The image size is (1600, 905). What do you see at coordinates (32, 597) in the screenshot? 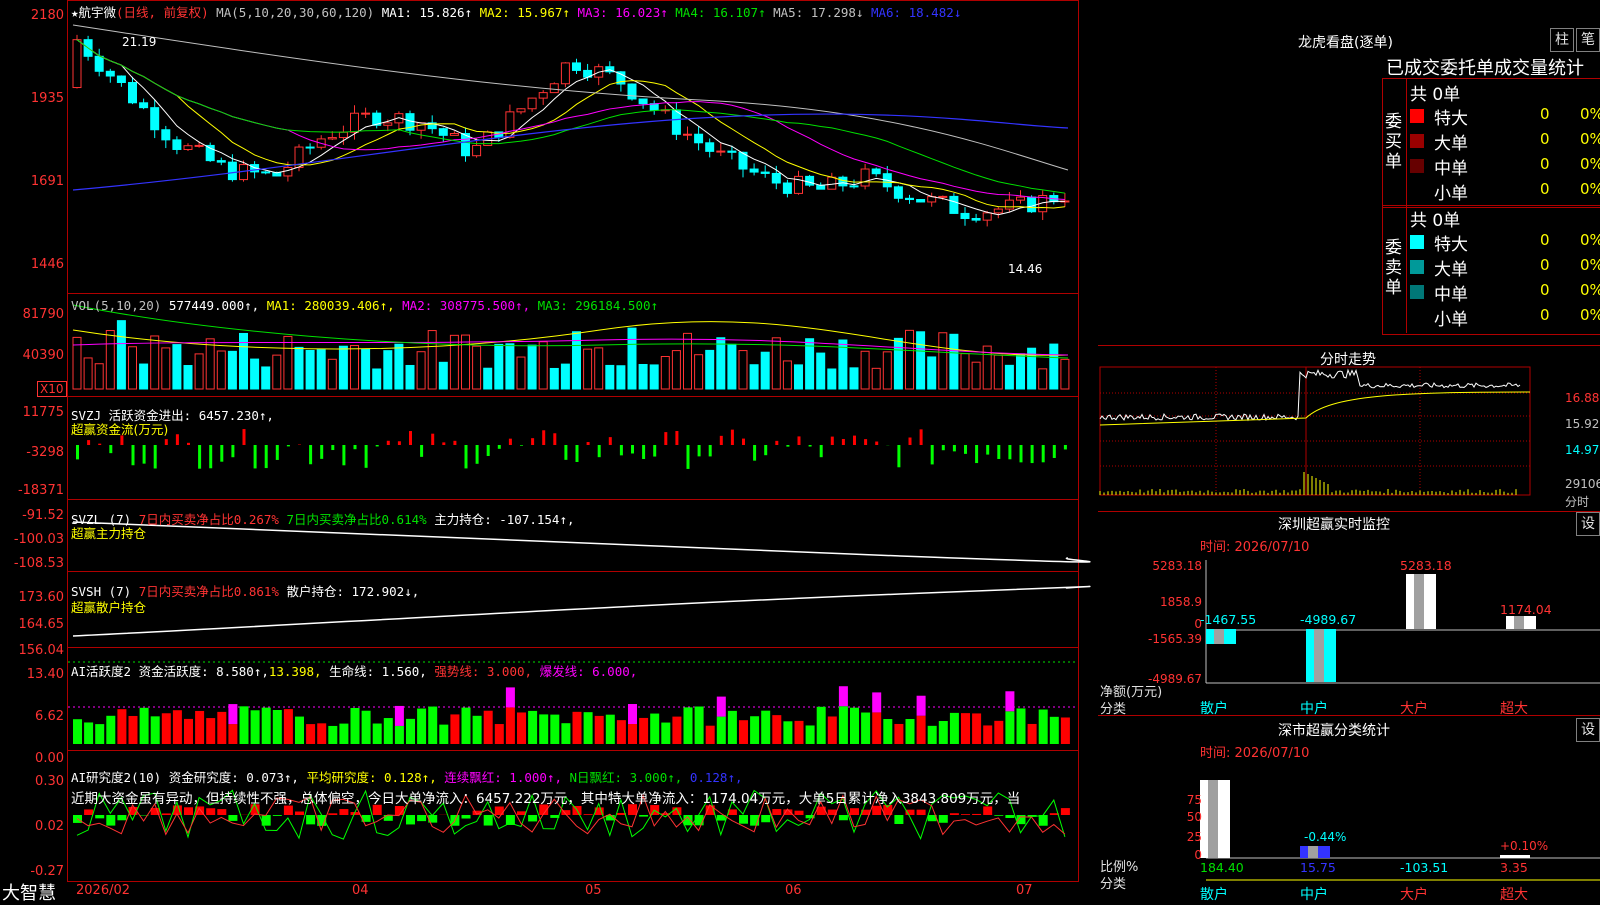
I see `svsh-axis-0: 173.60` at bounding box center [32, 597].